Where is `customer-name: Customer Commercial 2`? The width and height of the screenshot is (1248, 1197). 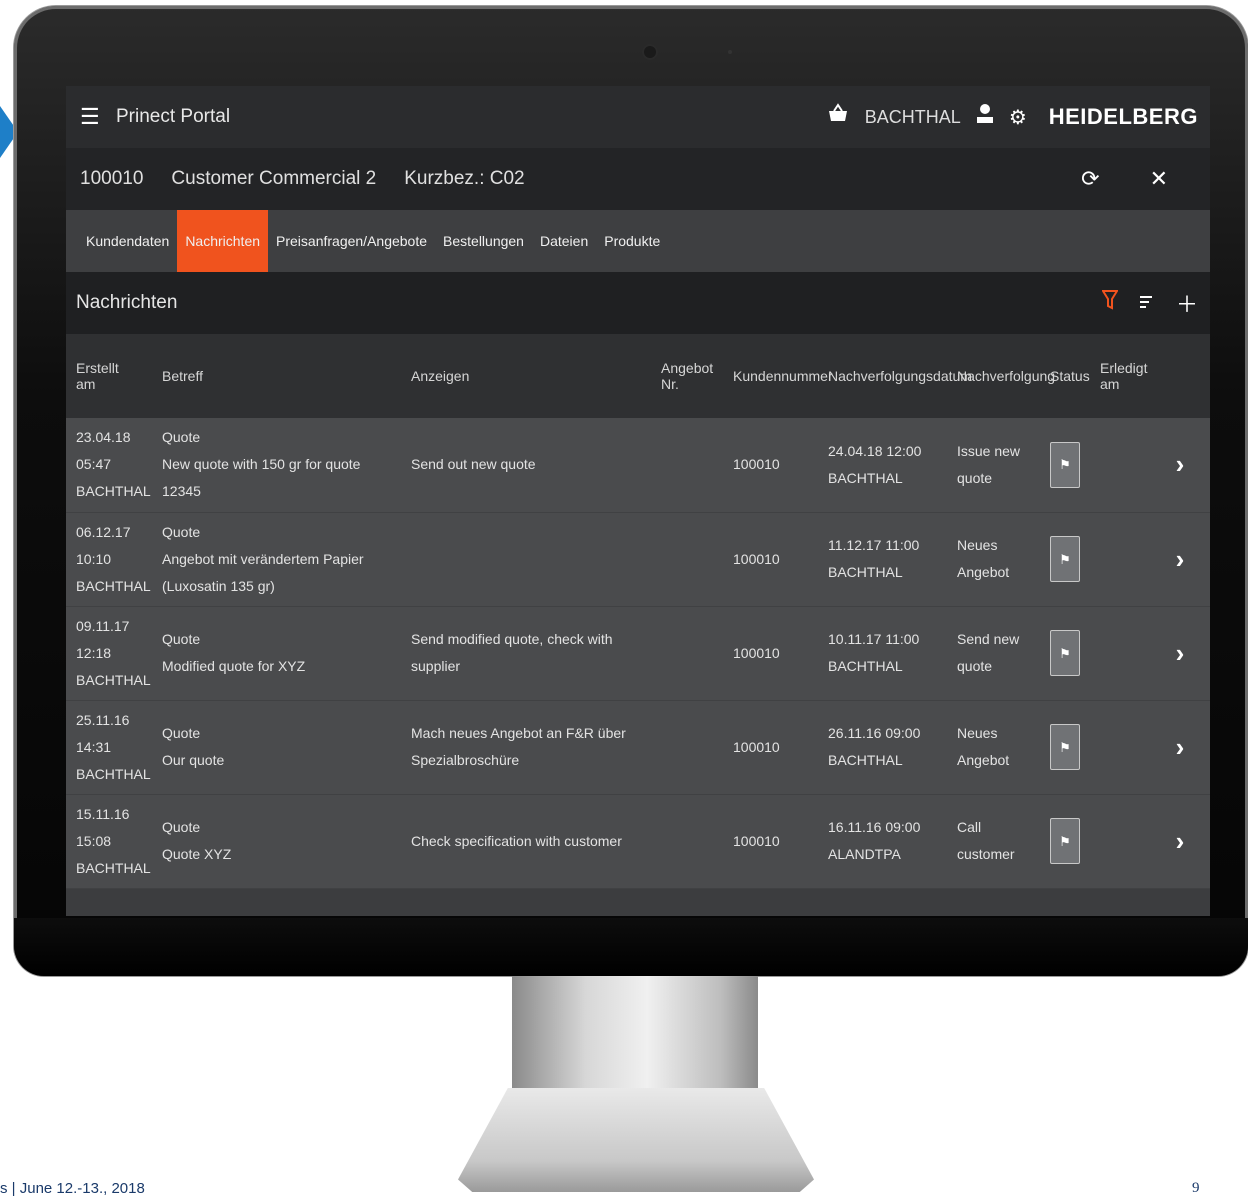
customer-name: Customer Commercial 2 is located at coordinates (274, 178).